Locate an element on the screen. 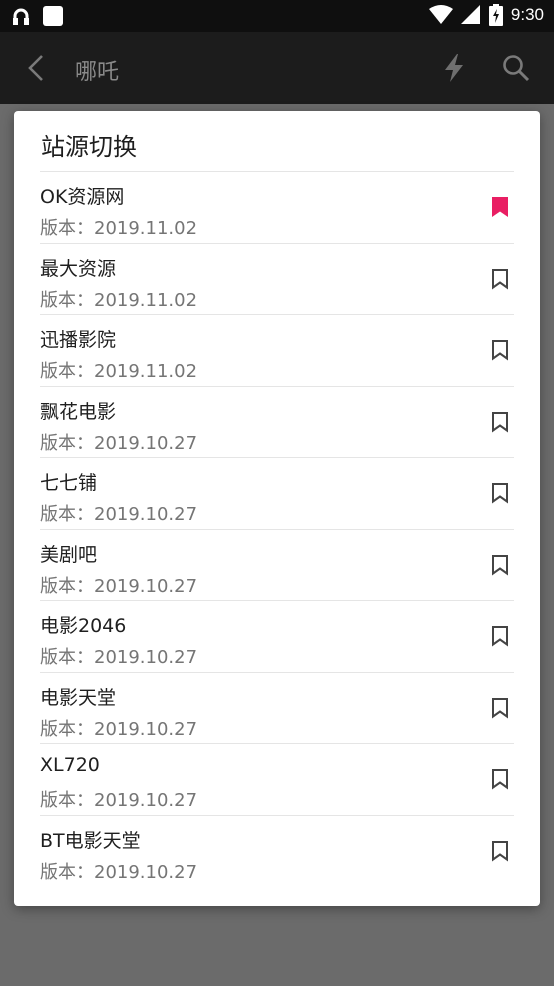 Image resolution: width=554 pixels, height=986 pixels. cellular-signal-icon is located at coordinates (470, 14).